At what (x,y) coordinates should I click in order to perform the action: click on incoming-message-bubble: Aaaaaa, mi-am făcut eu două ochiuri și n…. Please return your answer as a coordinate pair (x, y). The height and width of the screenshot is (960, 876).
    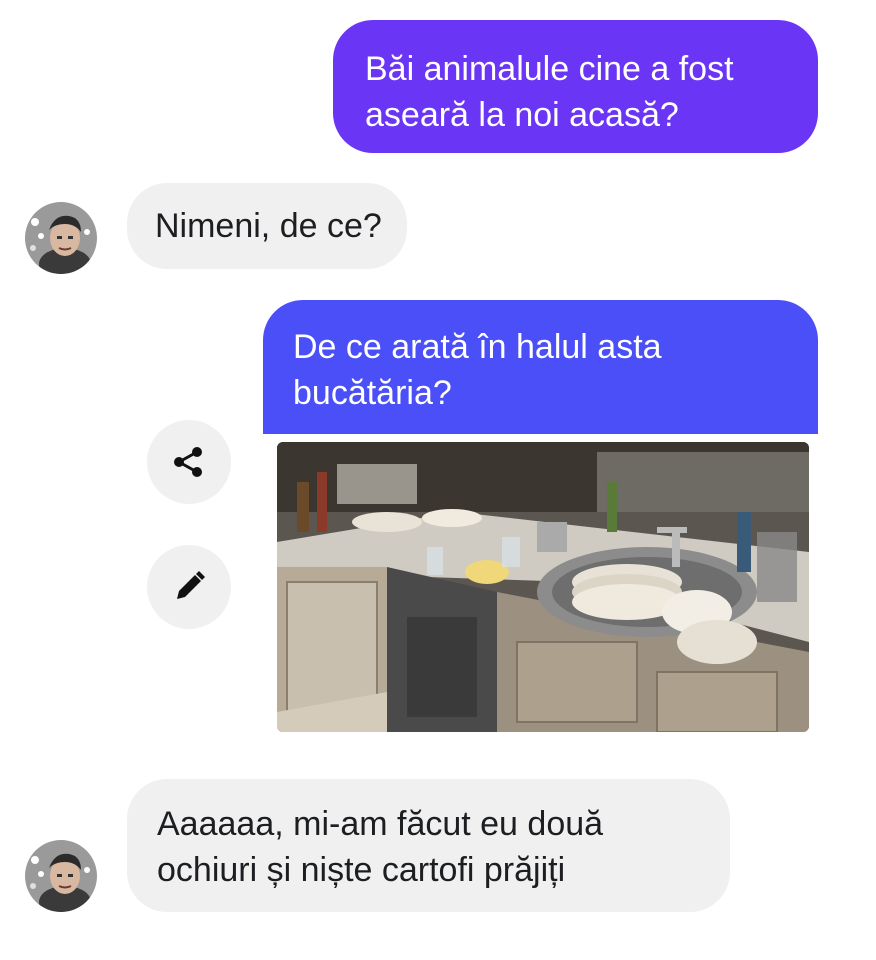
    Looking at the image, I should click on (428, 845).